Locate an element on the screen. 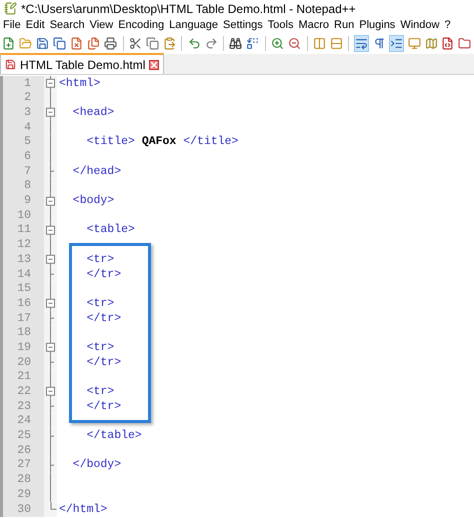 Image resolution: width=474 pixels, height=518 pixels. function-list-button is located at coordinates (447, 43).